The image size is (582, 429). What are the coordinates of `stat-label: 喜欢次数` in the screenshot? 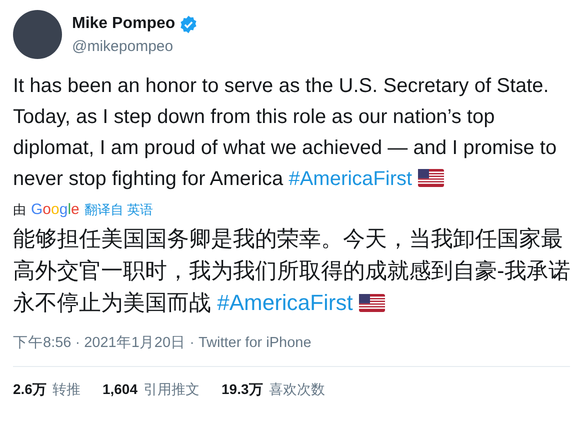 It's located at (296, 390).